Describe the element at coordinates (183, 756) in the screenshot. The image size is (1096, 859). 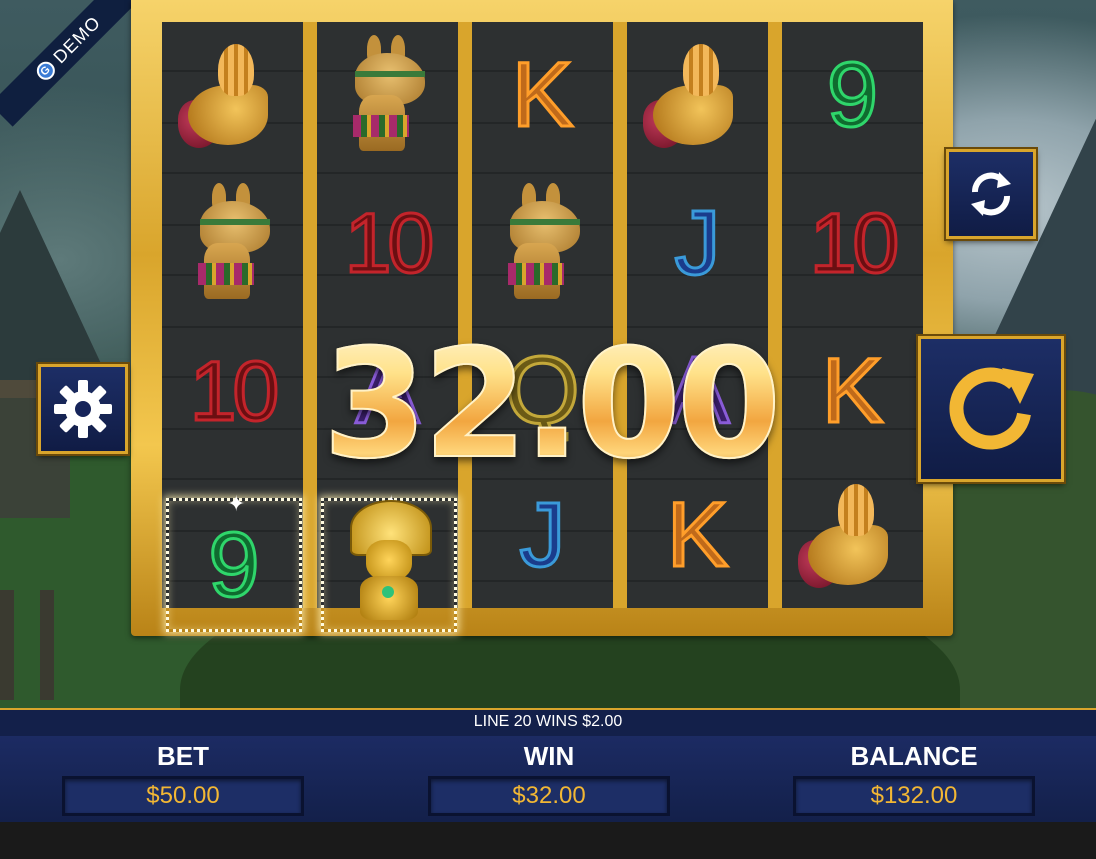
I see `bet-label: BET` at that location.